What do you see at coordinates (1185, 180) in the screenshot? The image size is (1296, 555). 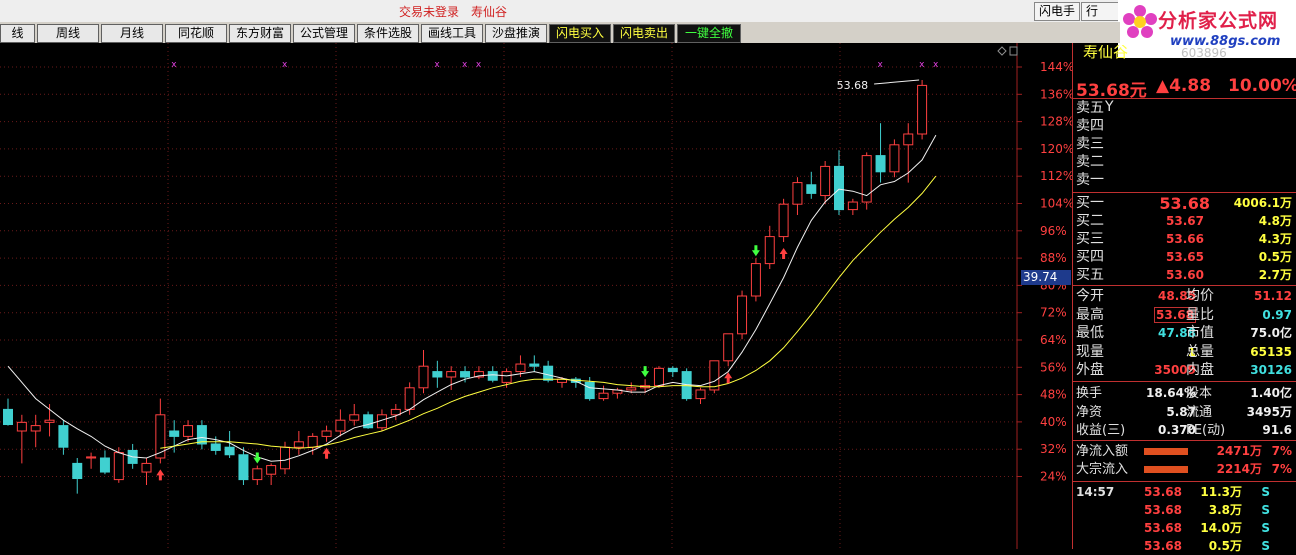 I see `sell-row: 卖一` at bounding box center [1185, 180].